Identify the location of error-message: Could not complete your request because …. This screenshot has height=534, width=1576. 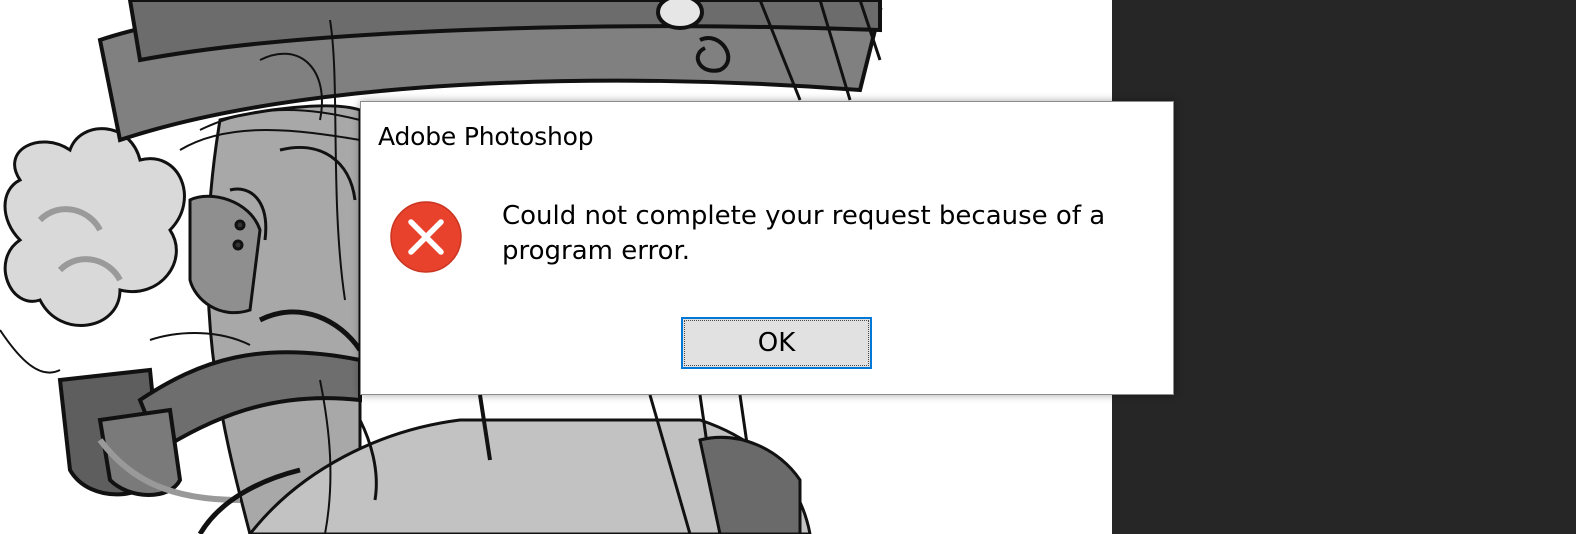
(804, 233).